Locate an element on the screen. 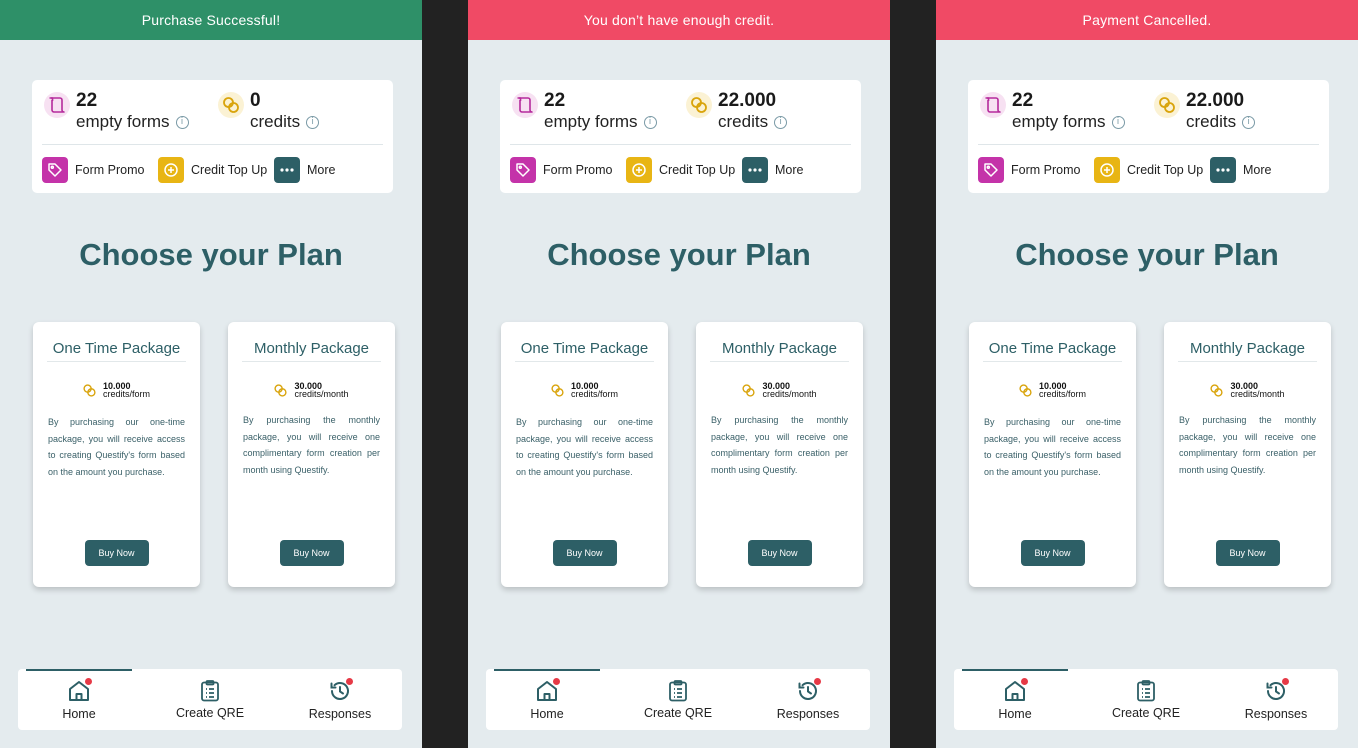 The height and width of the screenshot is (748, 1358). nav-label-home: Home is located at coordinates (547, 714).